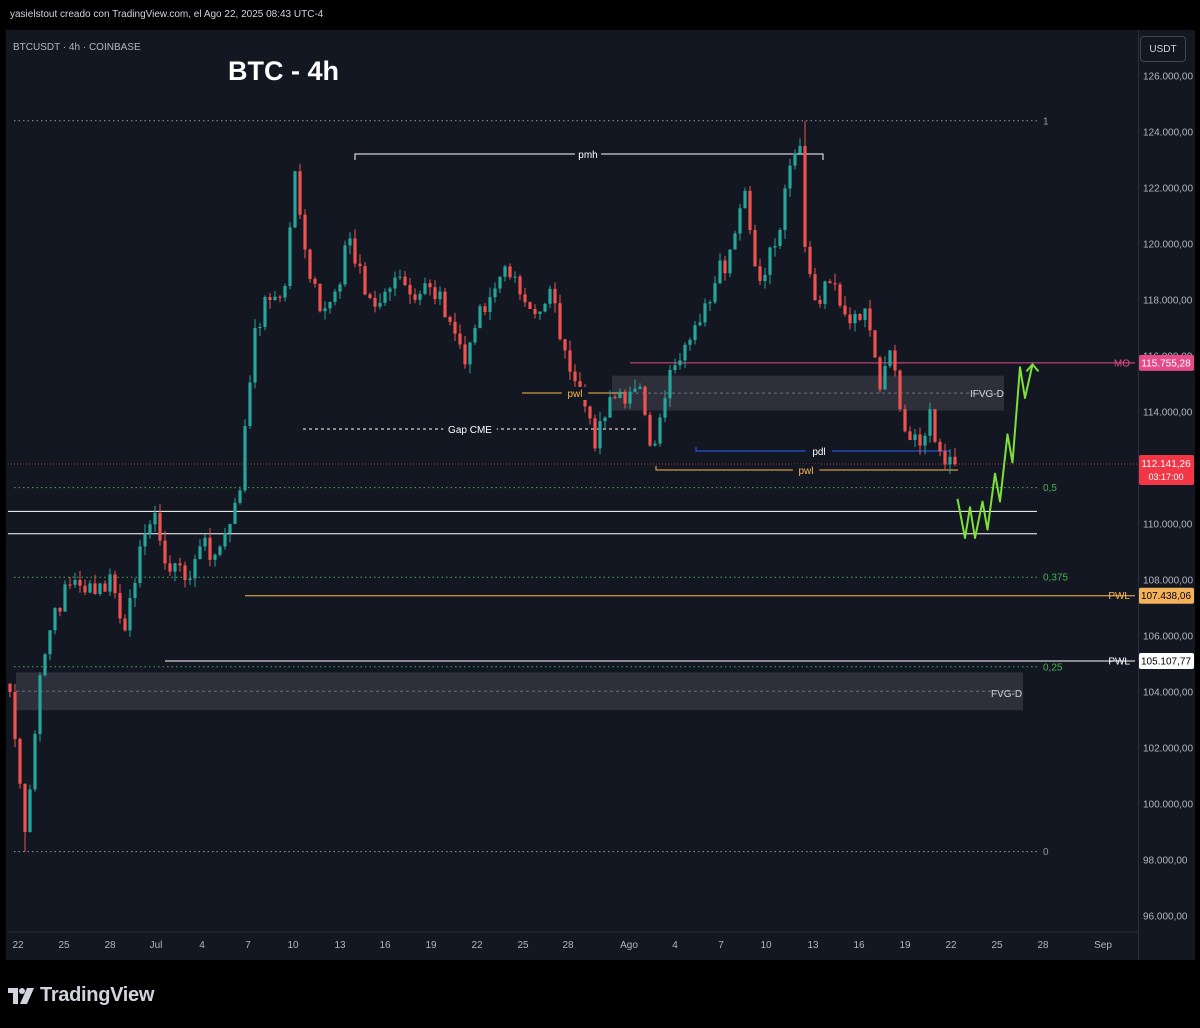 This screenshot has height=1028, width=1200. What do you see at coordinates (818, 452) in the screenshot?
I see `pdl-label: pdl` at bounding box center [818, 452].